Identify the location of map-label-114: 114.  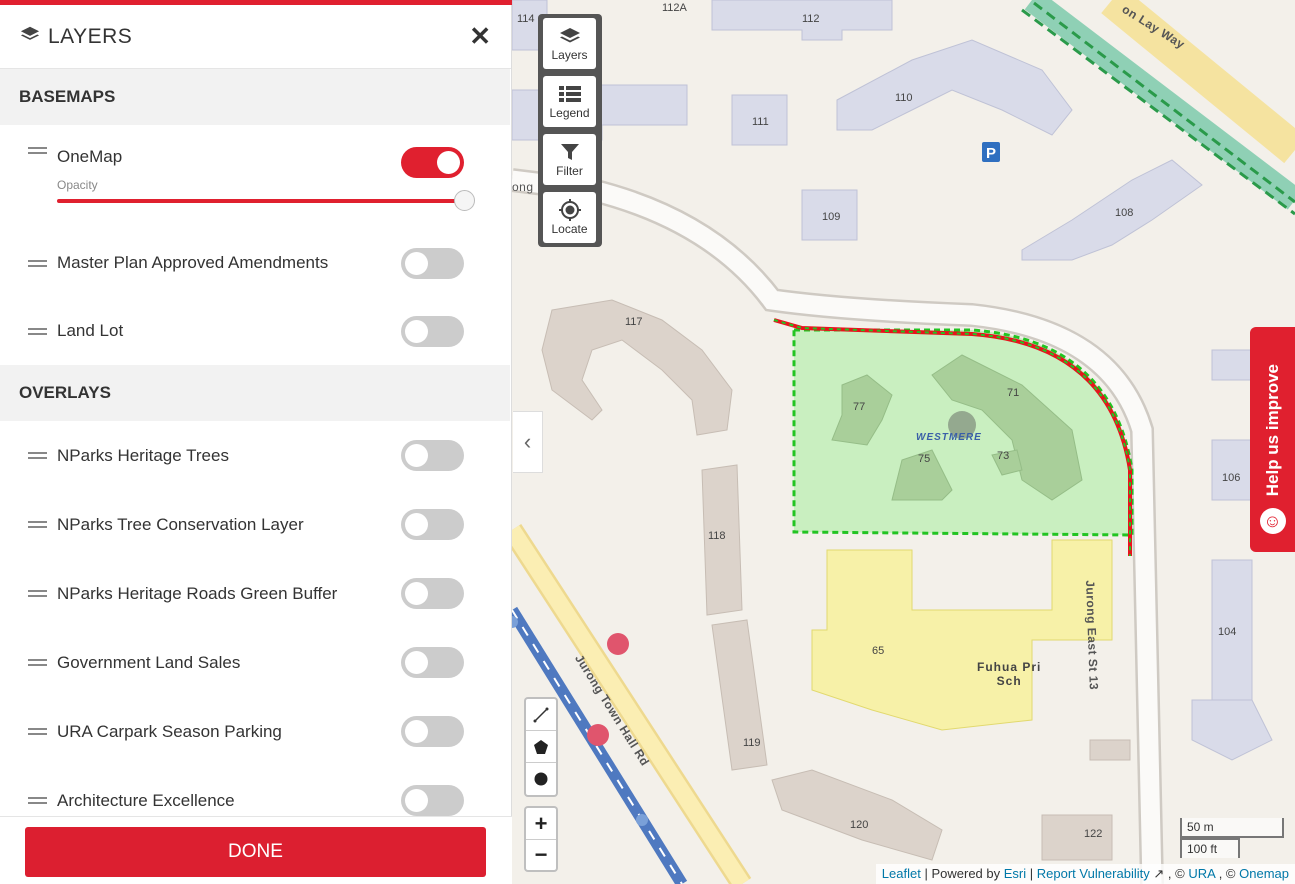
(526, 19).